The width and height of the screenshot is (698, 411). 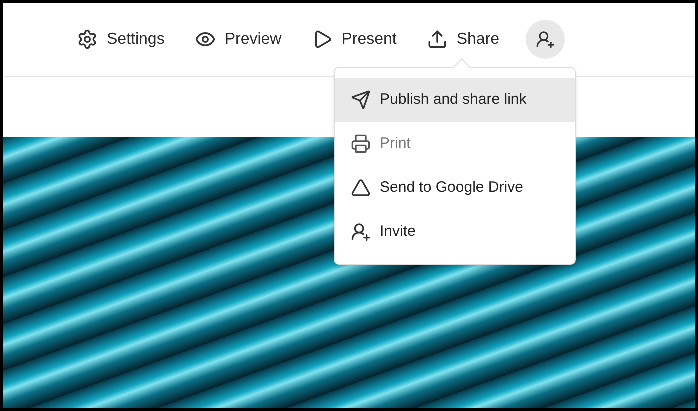 What do you see at coordinates (455, 188) in the screenshot?
I see `menu-item: Send to Google Drive` at bounding box center [455, 188].